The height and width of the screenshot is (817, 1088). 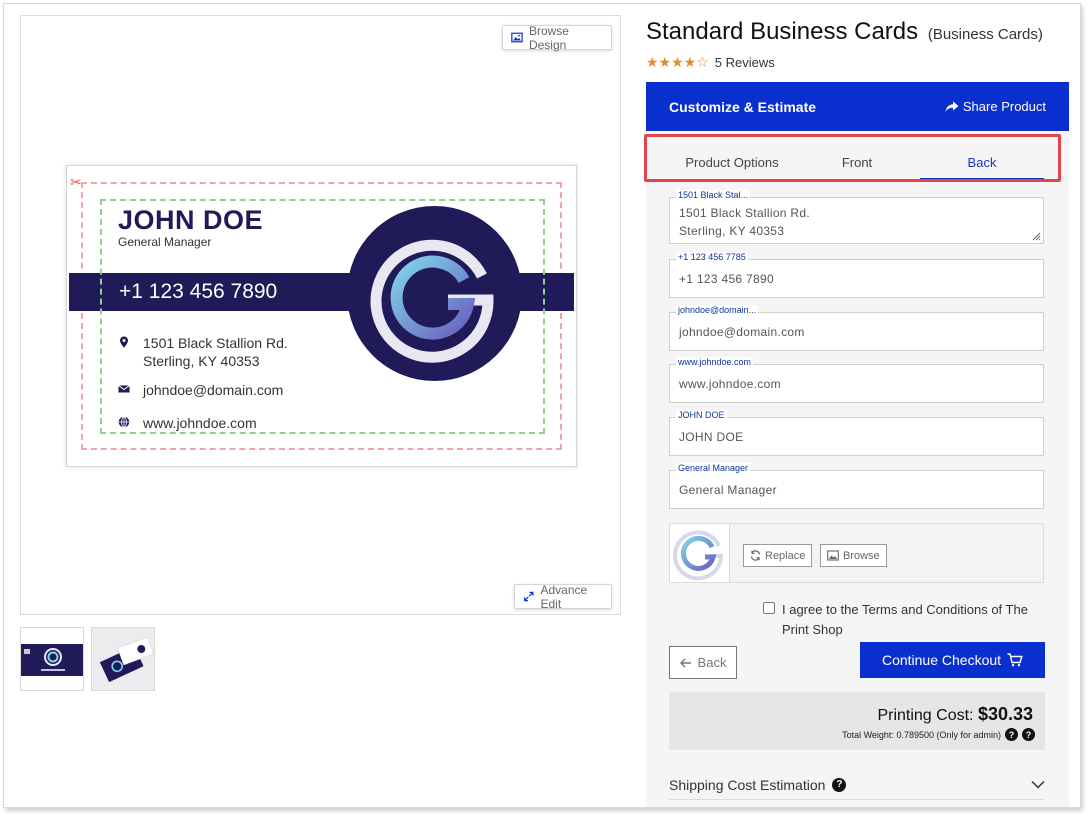 What do you see at coordinates (191, 220) in the screenshot?
I see `card-name: JOHN DOE` at bounding box center [191, 220].